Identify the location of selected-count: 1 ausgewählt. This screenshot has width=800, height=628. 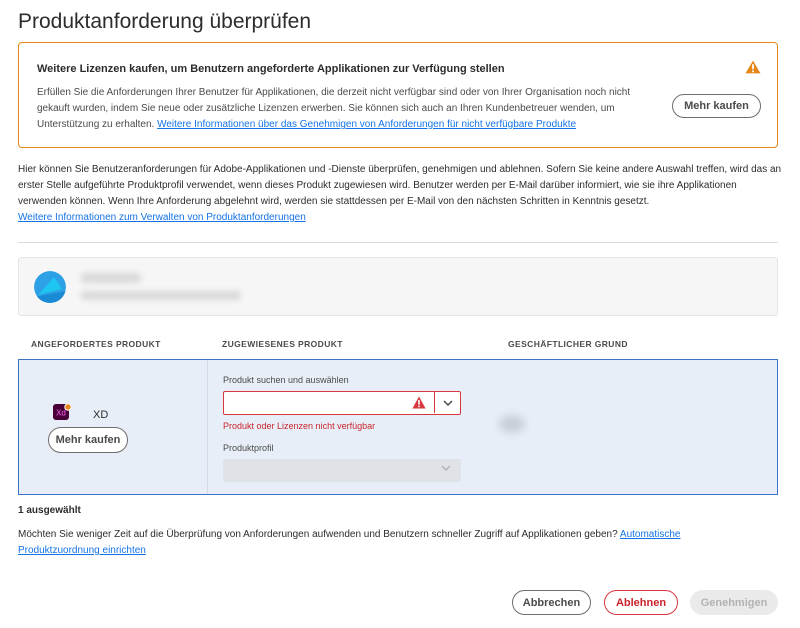
(49, 510).